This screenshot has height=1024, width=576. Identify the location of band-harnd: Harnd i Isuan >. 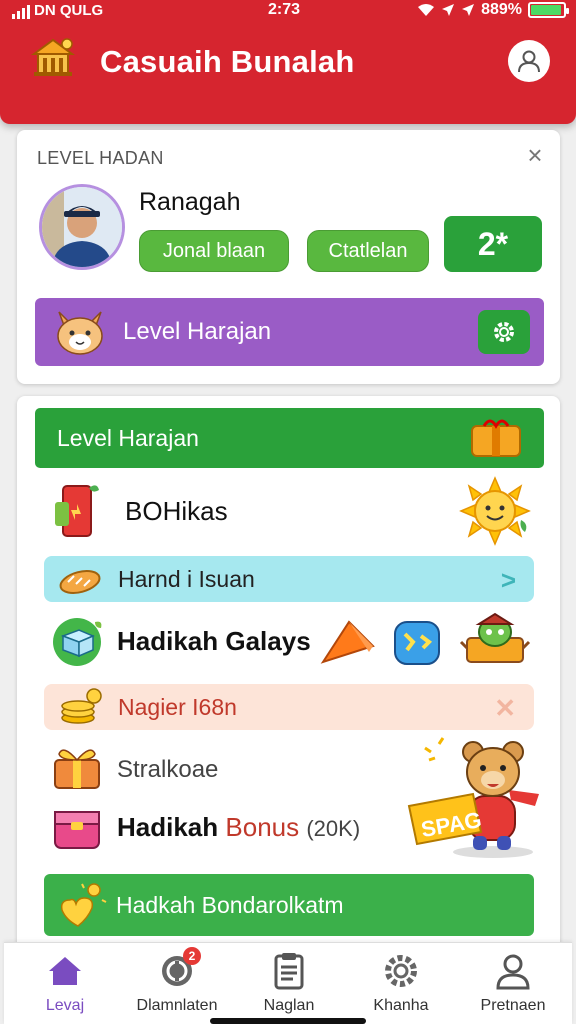
(289, 579).